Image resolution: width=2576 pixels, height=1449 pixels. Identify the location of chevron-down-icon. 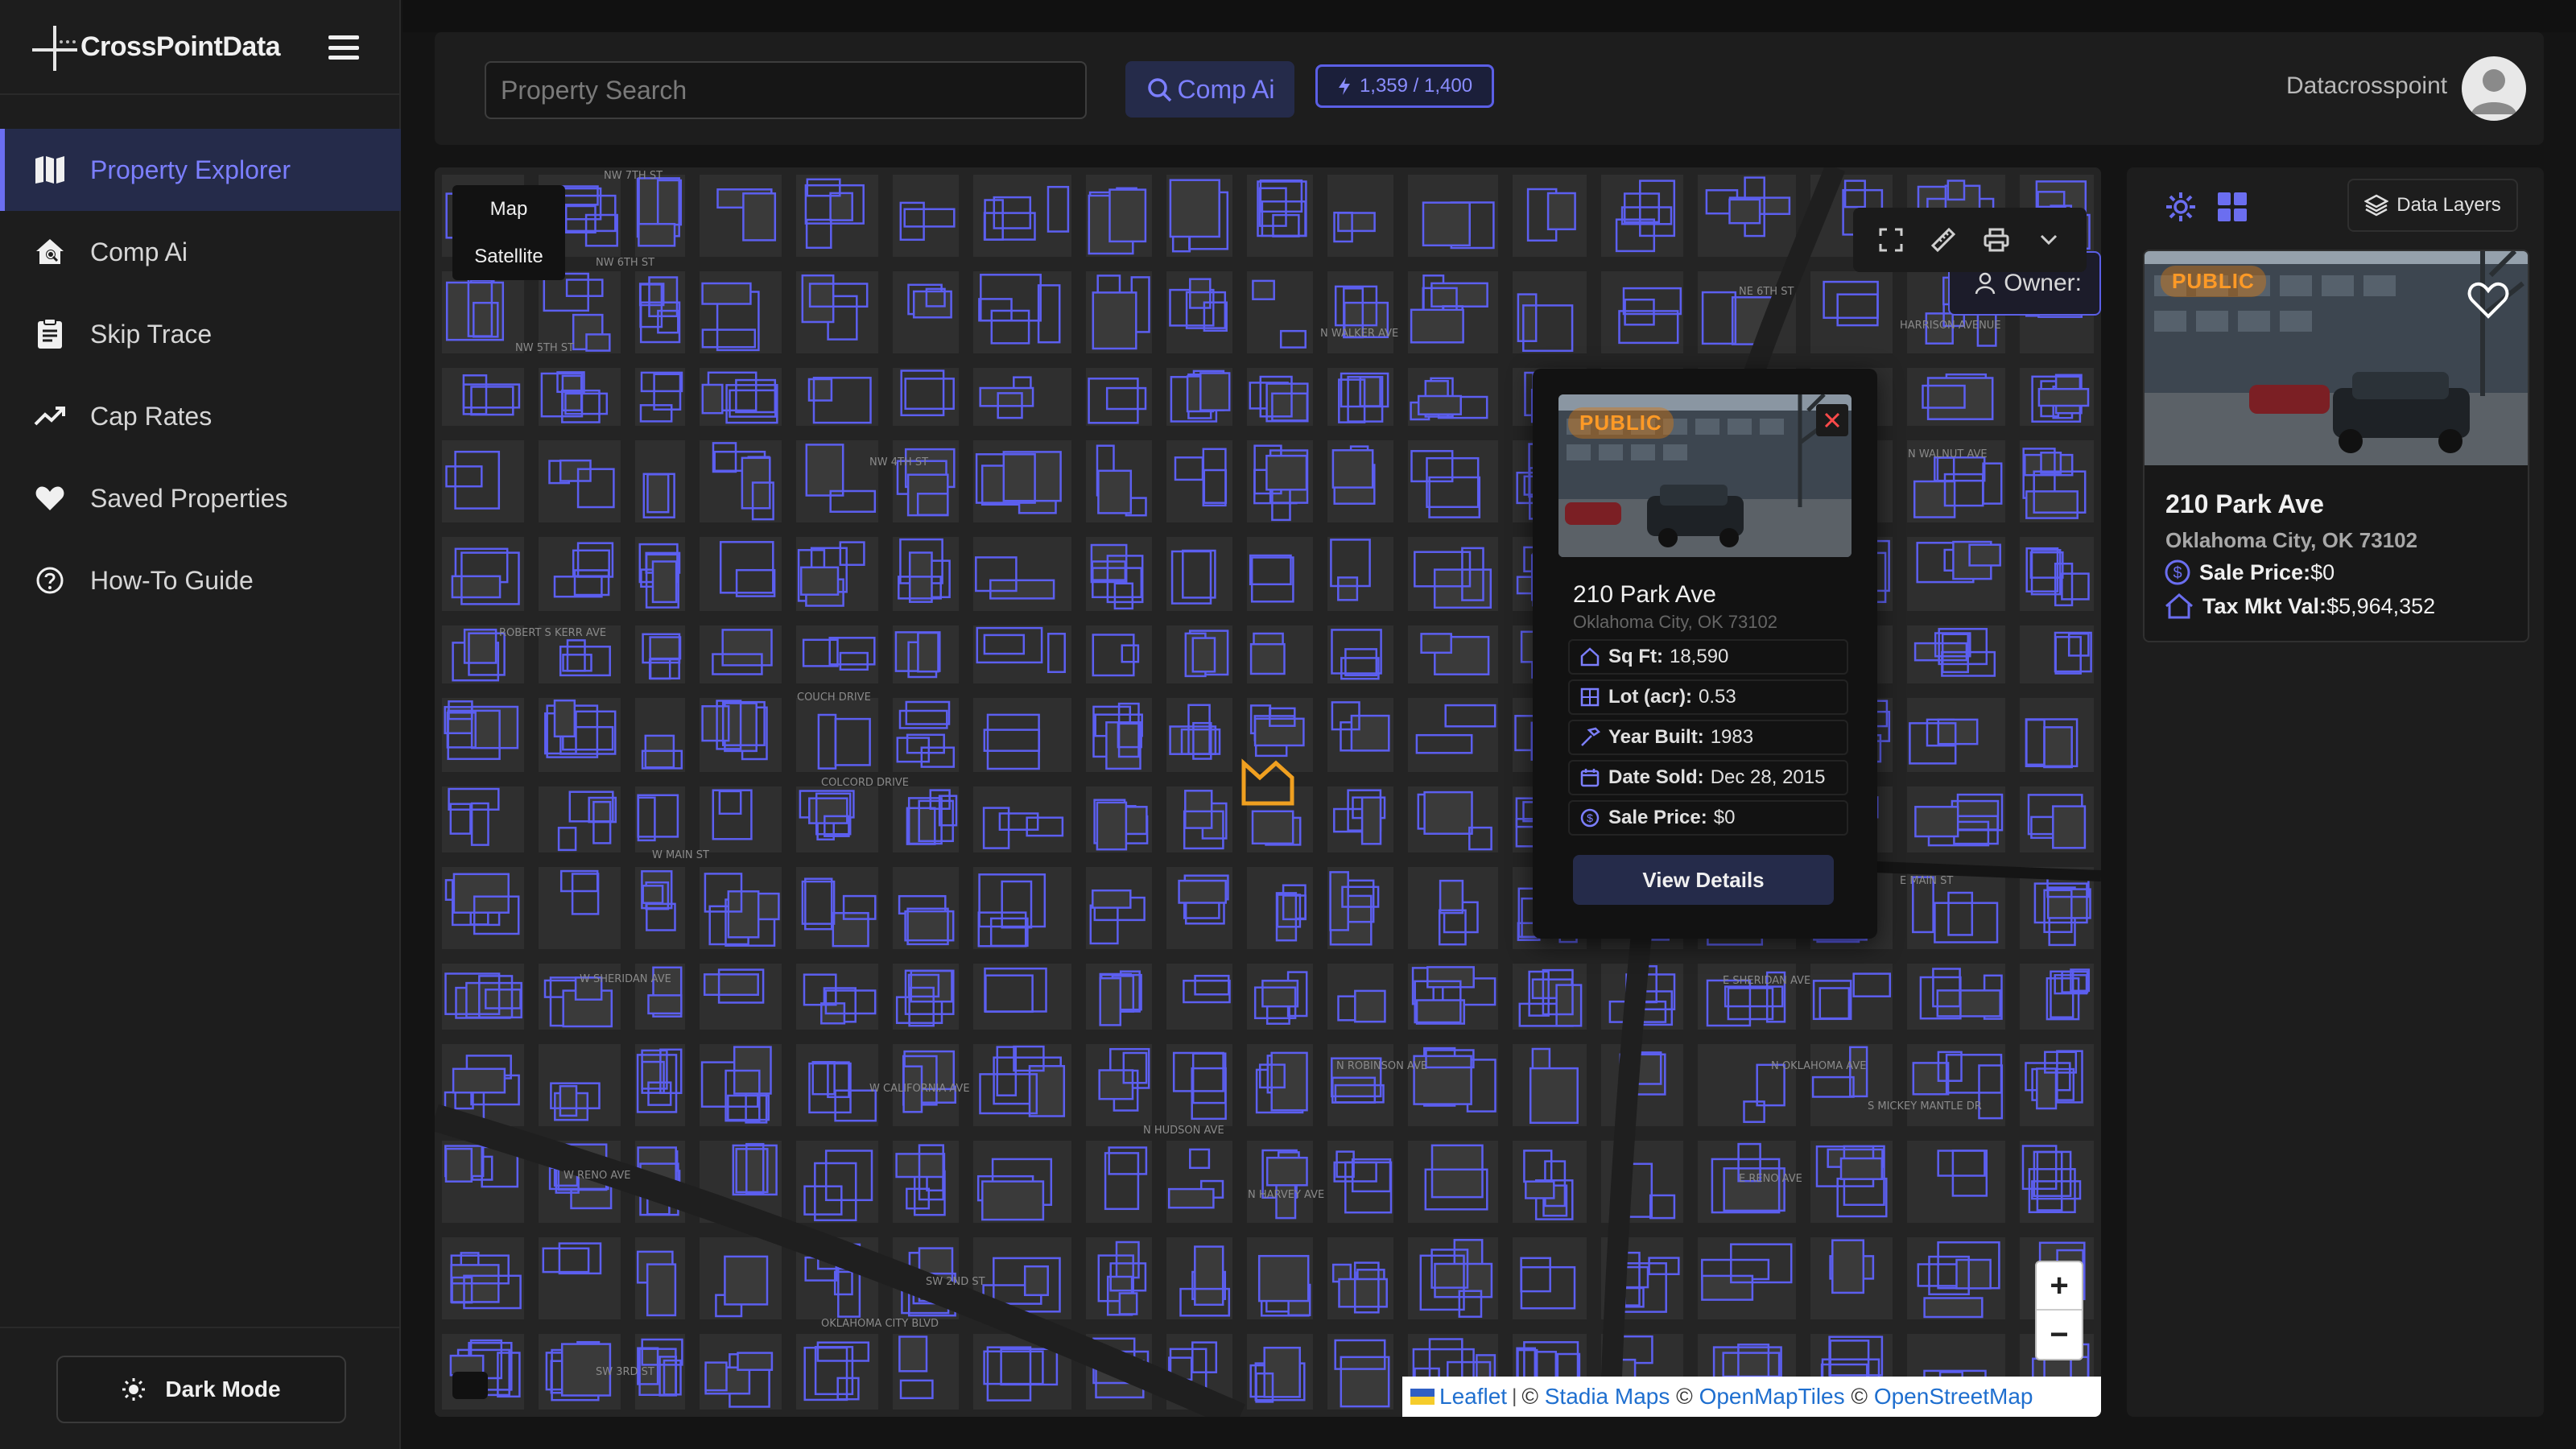
(2048, 240).